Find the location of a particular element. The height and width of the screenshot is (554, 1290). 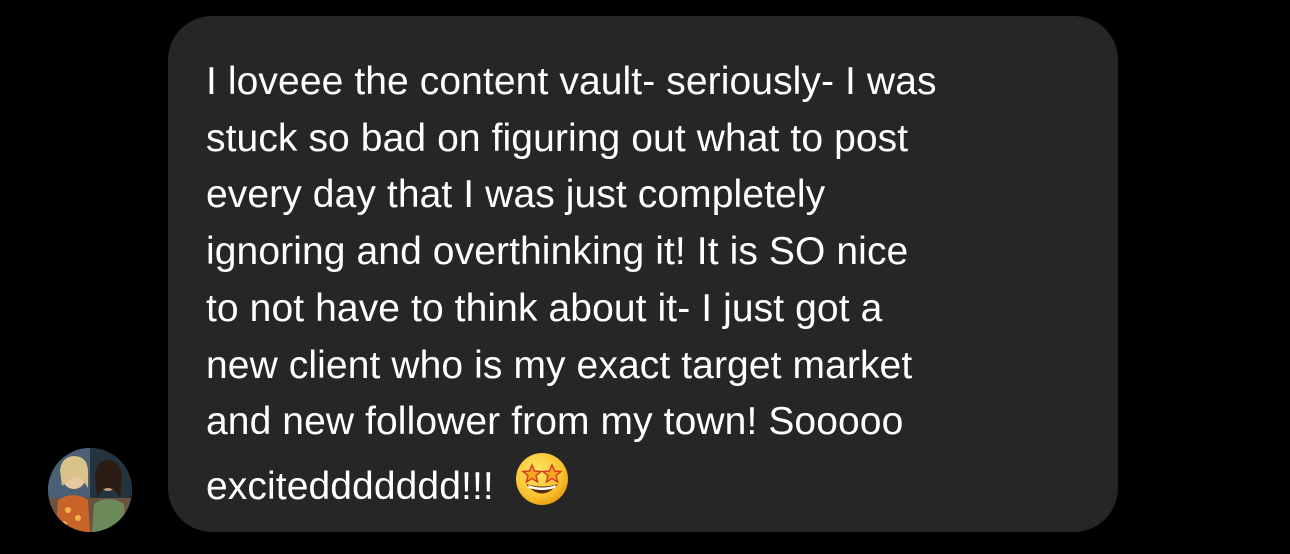

profile-photo-avatar is located at coordinates (90, 490).